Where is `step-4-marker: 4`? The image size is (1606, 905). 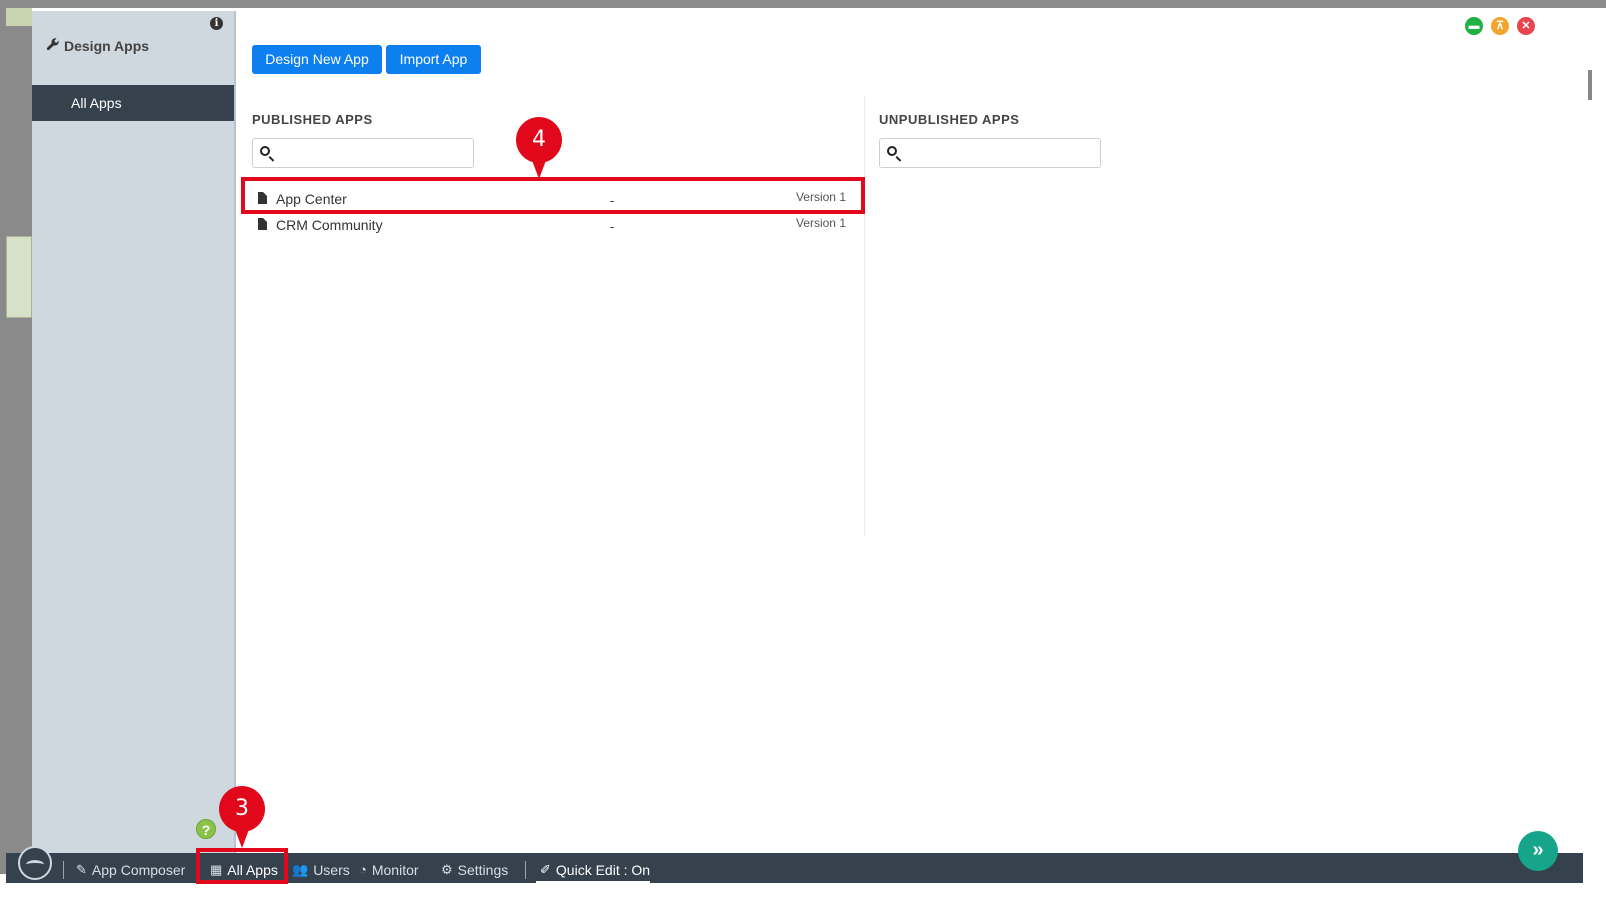
step-4-marker: 4 is located at coordinates (539, 148).